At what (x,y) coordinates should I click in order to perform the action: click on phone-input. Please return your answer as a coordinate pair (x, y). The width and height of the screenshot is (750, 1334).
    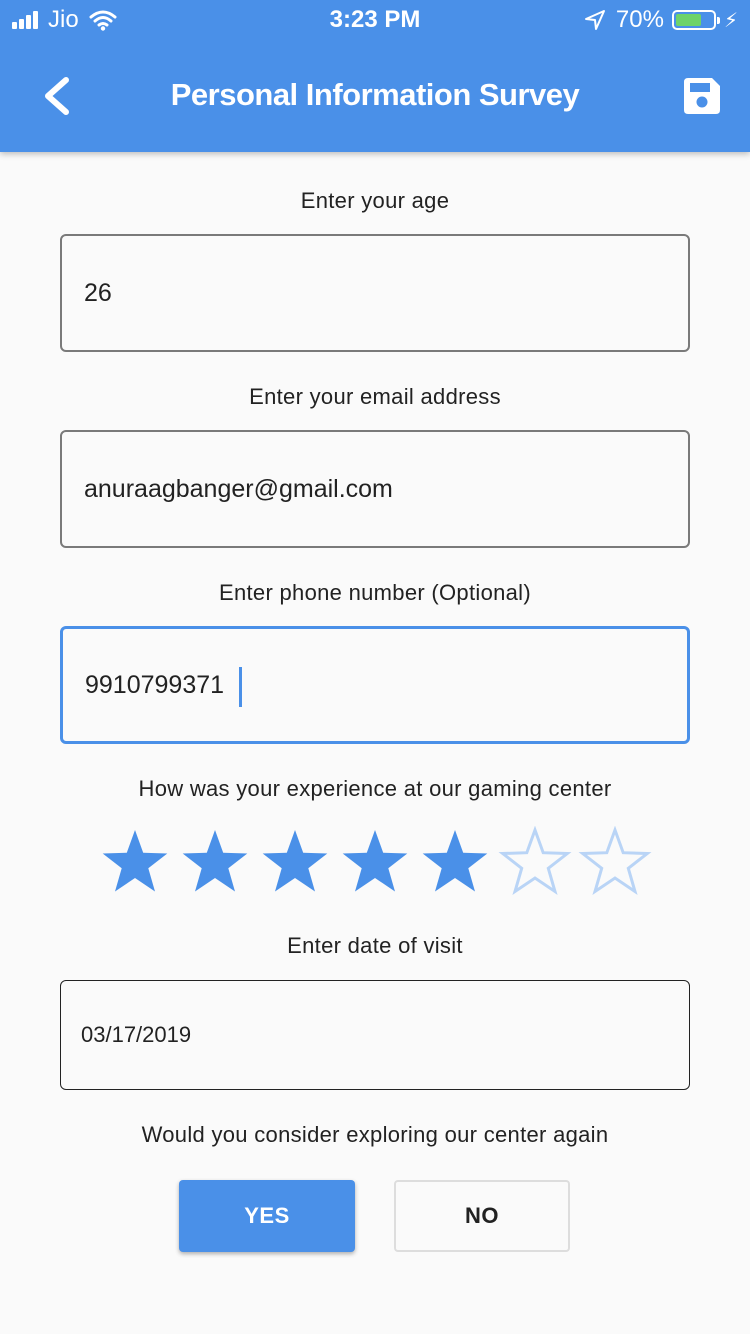
    Looking at the image, I should click on (375, 685).